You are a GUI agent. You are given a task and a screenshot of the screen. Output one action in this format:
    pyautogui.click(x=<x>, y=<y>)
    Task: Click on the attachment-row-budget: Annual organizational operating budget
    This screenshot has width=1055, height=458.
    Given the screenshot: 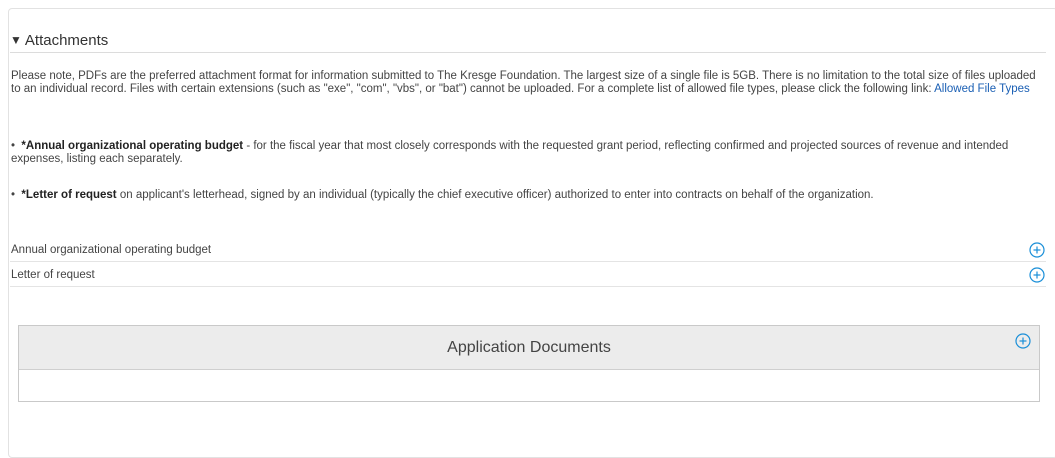 What is the action you would take?
    pyautogui.click(x=528, y=250)
    